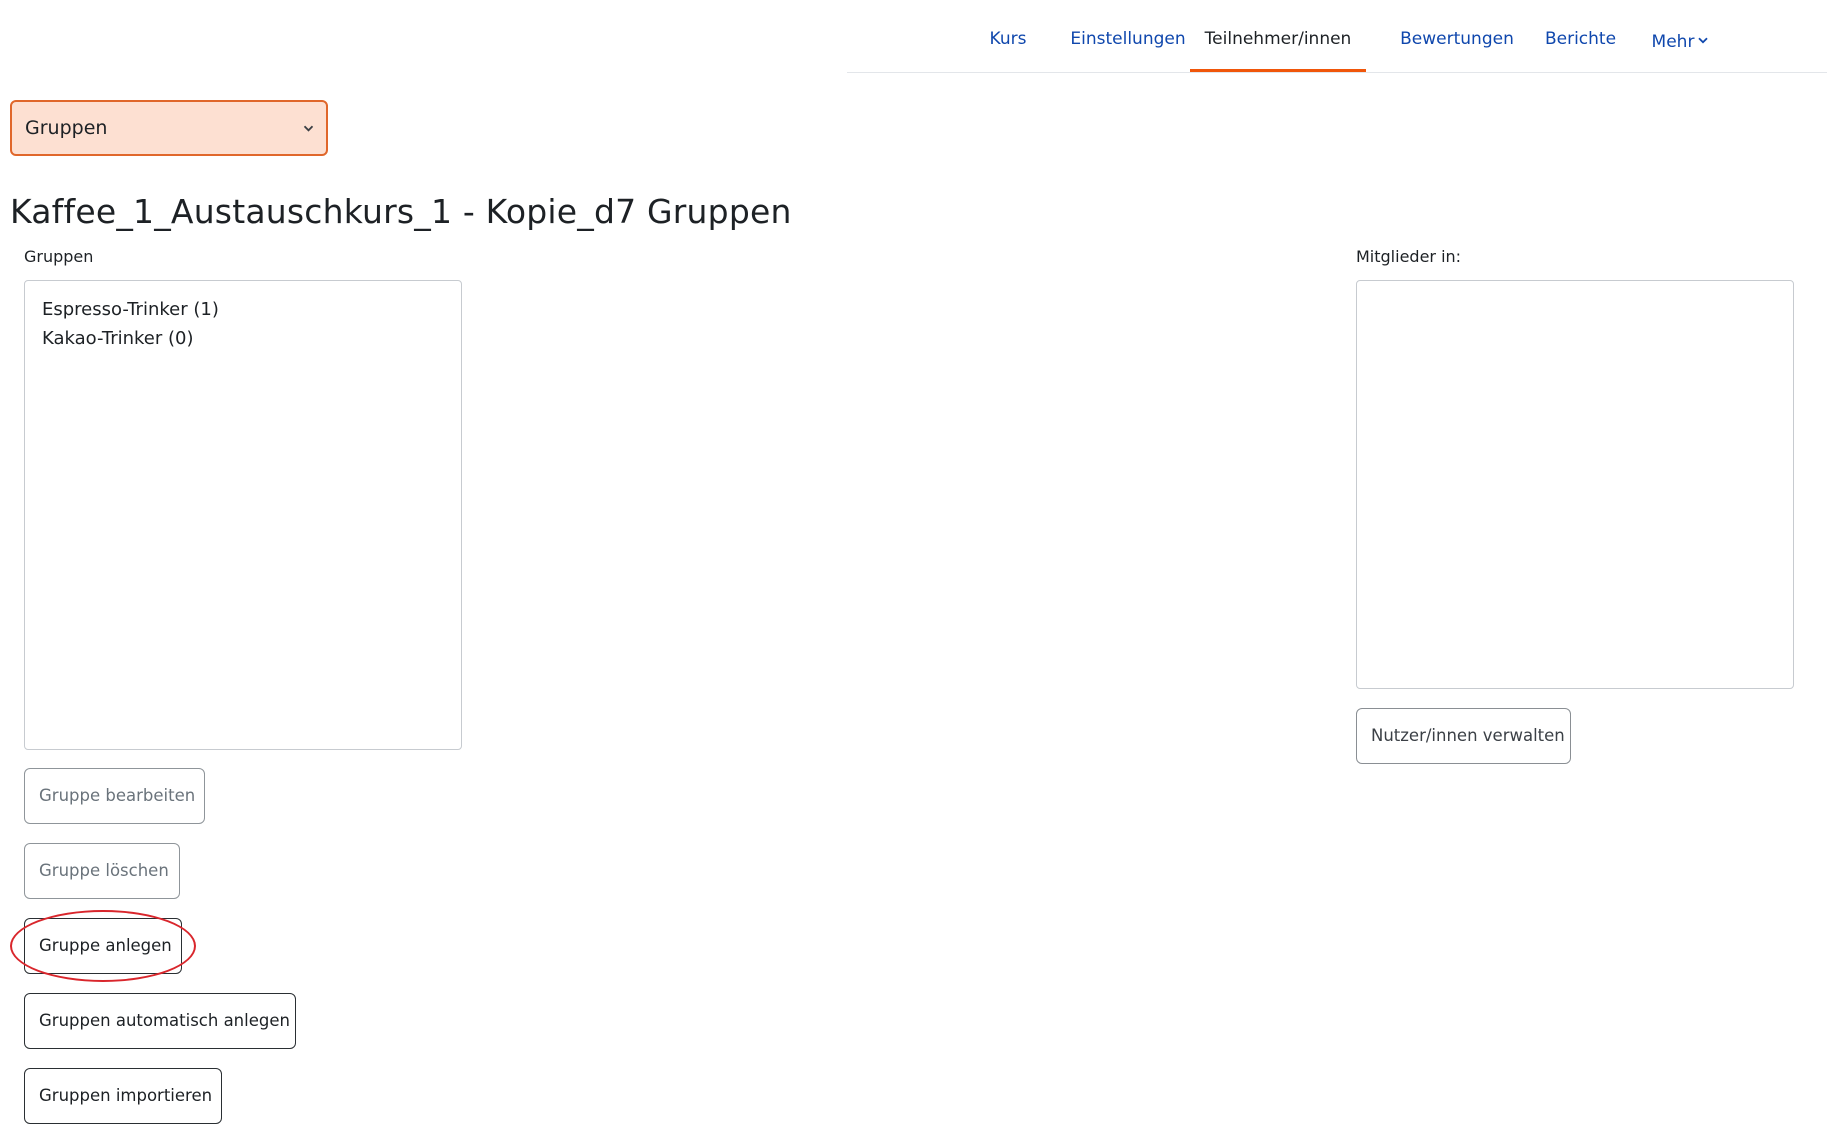 The width and height of the screenshot is (1847, 1138). I want to click on tertiary-navigation-select: Gruppen, so click(169, 128).